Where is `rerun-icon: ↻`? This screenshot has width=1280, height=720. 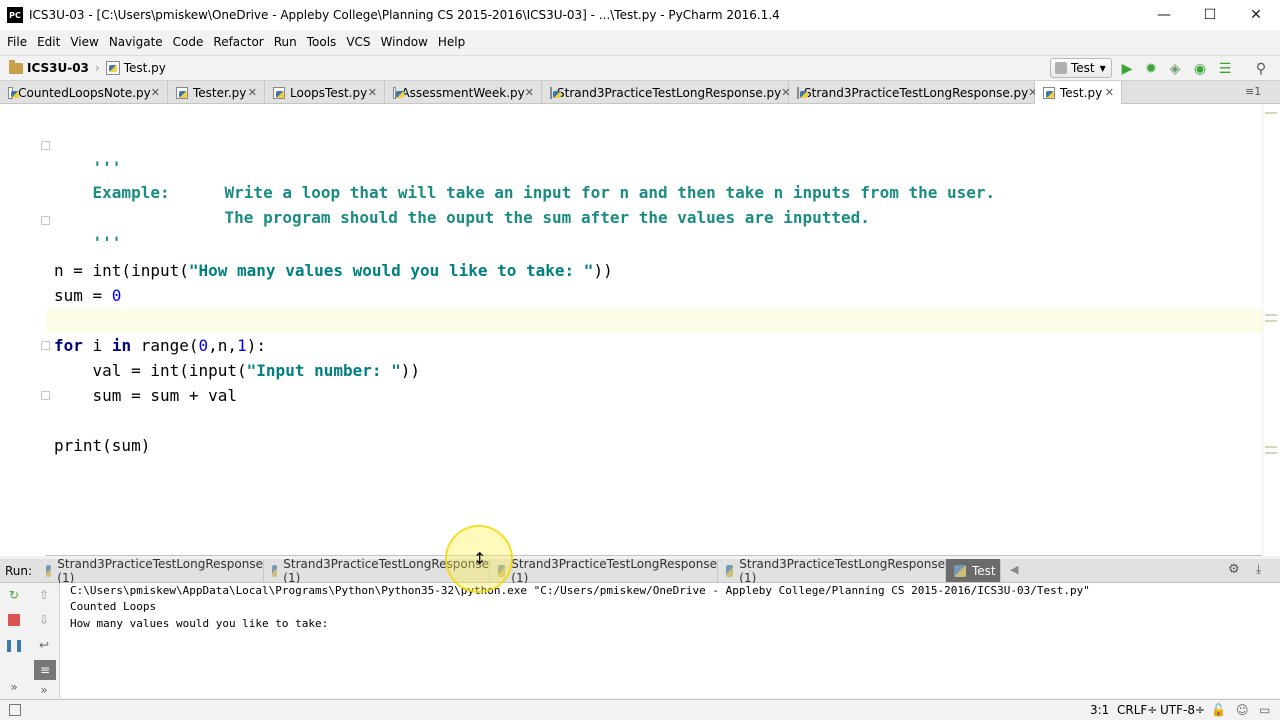 rerun-icon: ↻ is located at coordinates (14, 595).